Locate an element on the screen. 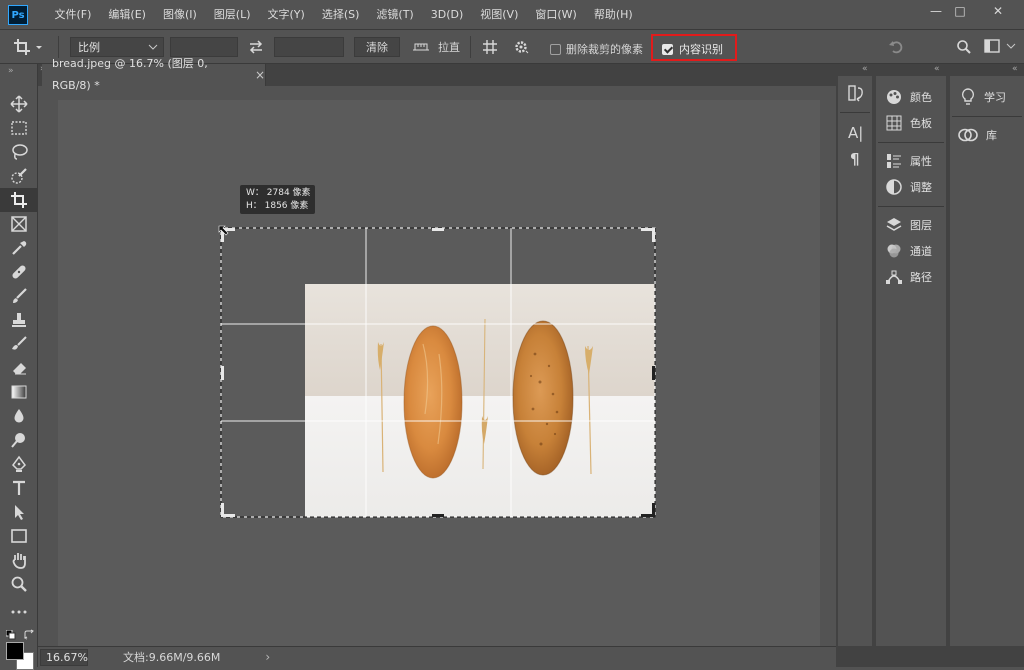  status-menu-arrow: › is located at coordinates (267, 657).